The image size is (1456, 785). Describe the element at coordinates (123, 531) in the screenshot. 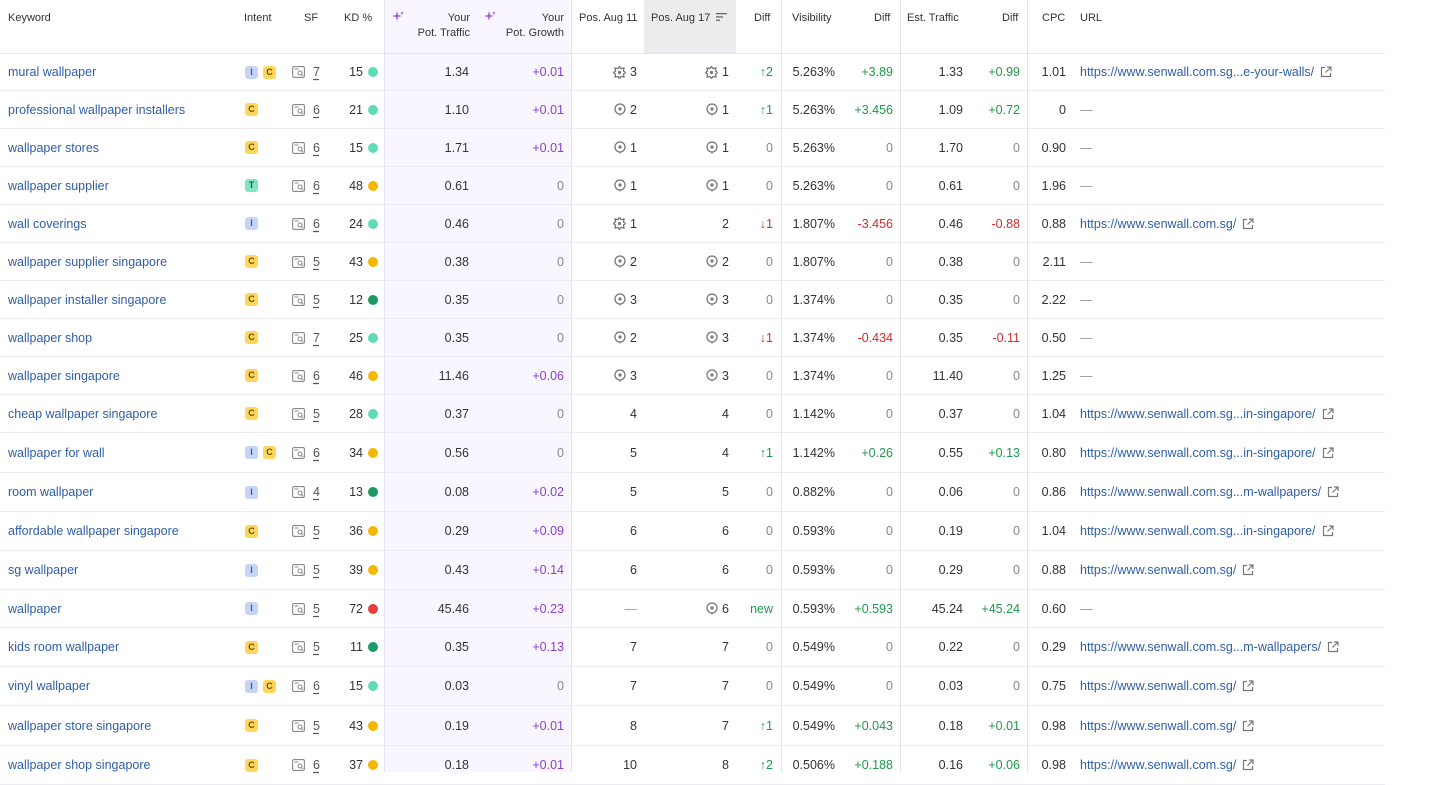

I see `keyword-link: affordable wallpaper singapore` at that location.